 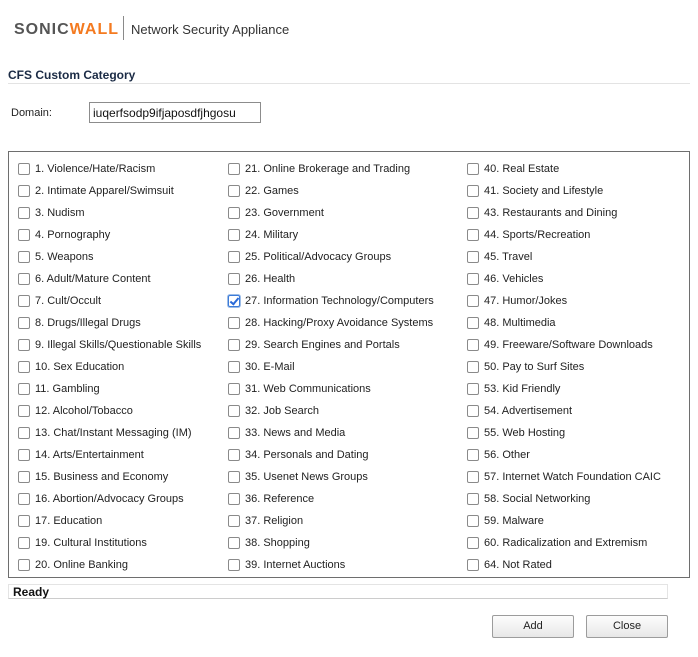 What do you see at coordinates (286, 433) in the screenshot?
I see `category-item: 33. News and Media` at bounding box center [286, 433].